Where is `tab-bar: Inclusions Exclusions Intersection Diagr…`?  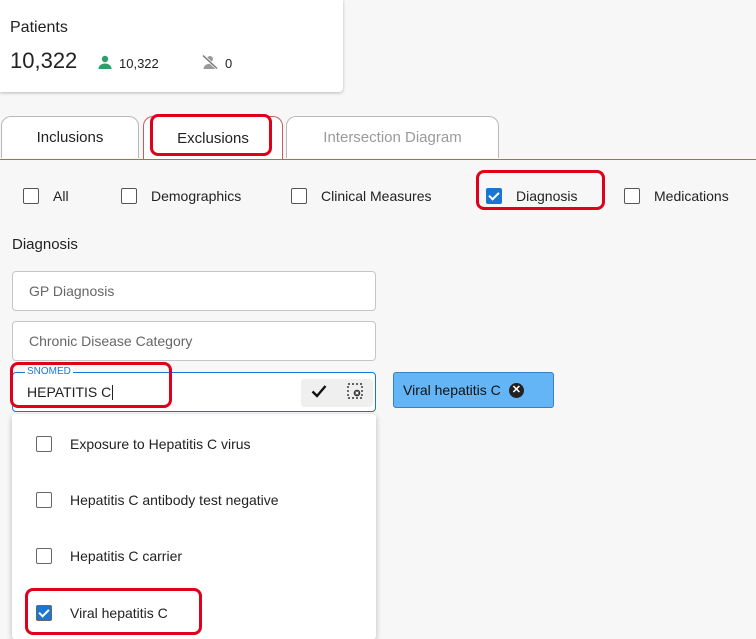 tab-bar: Inclusions Exclusions Intersection Diagr… is located at coordinates (378, 138).